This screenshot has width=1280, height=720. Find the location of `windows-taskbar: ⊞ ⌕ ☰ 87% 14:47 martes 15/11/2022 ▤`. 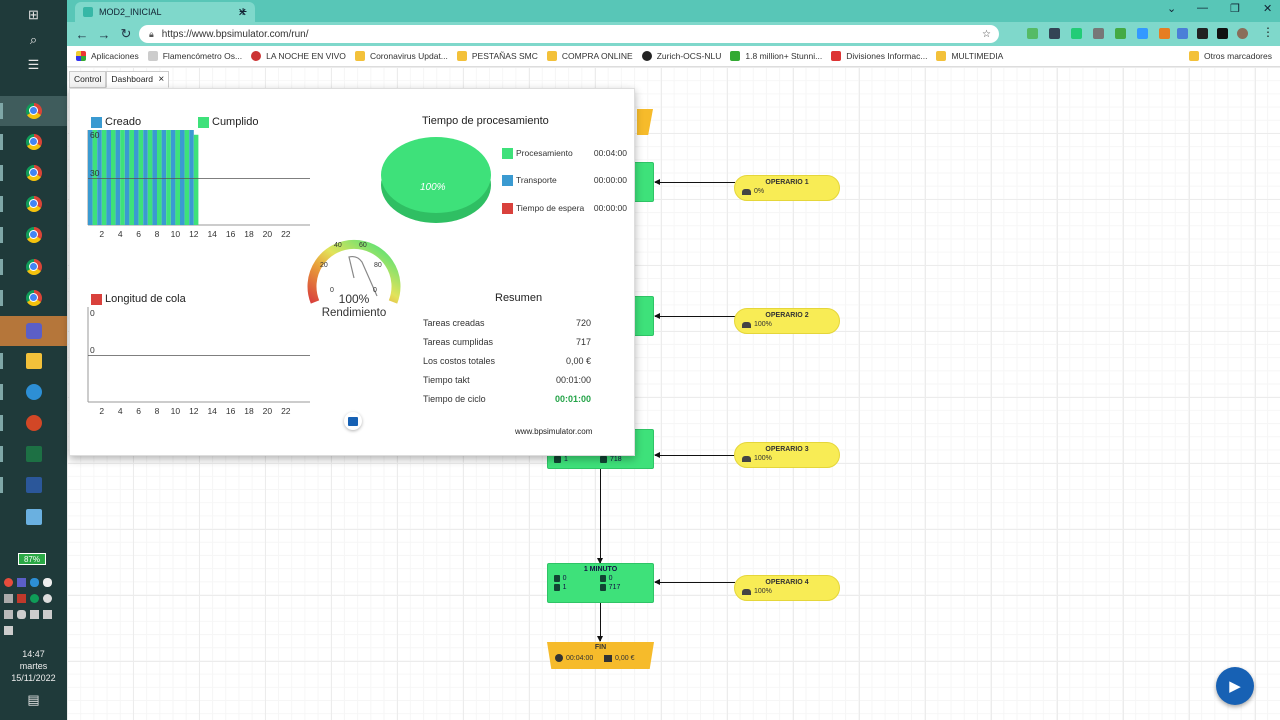

windows-taskbar: ⊞ ⌕ ☰ 87% 14:47 martes 15/11/2022 ▤ is located at coordinates (33, 360).